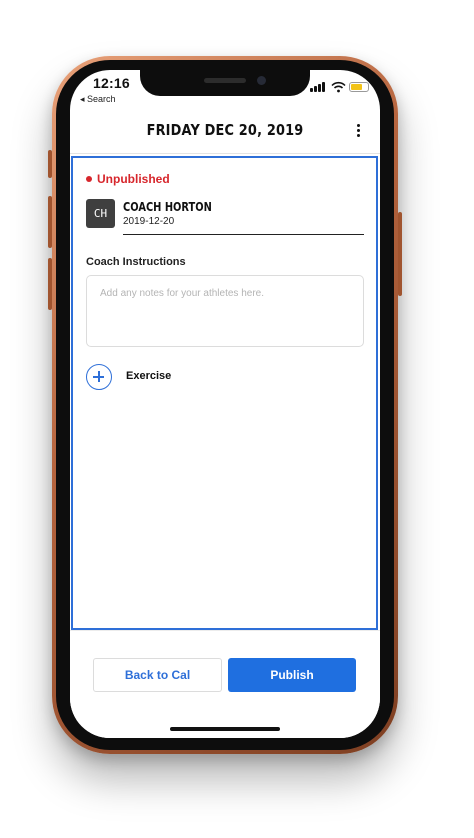  I want to click on publish-button: Publish, so click(292, 675).